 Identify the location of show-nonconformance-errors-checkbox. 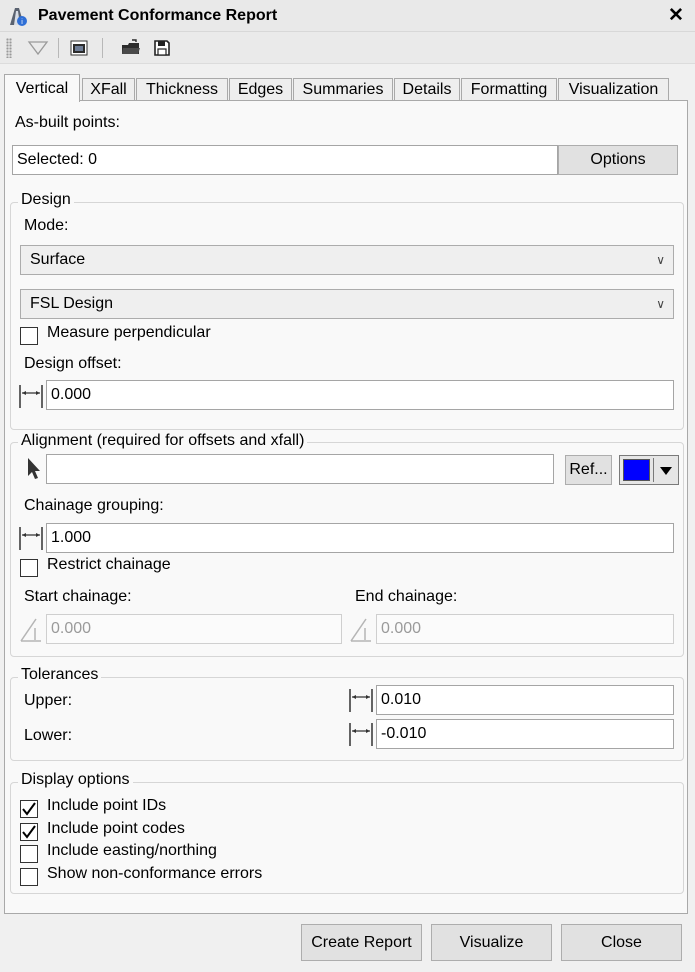
(29, 877).